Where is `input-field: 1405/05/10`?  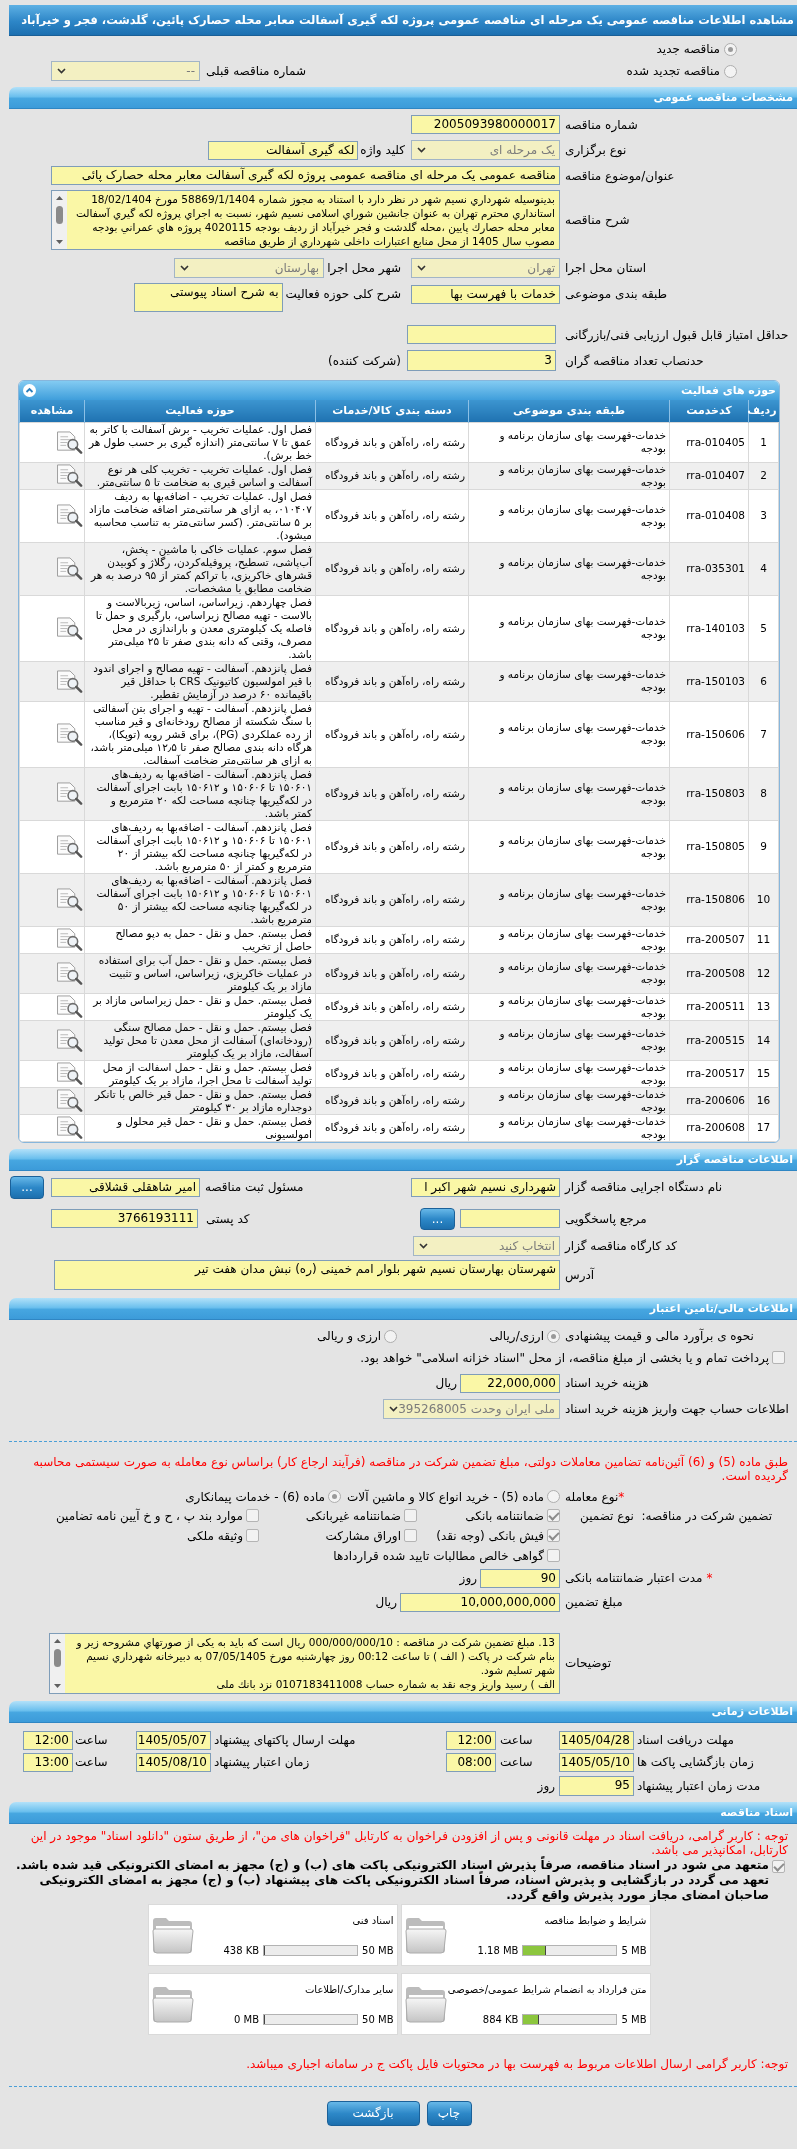 input-field: 1405/05/10 is located at coordinates (596, 1762).